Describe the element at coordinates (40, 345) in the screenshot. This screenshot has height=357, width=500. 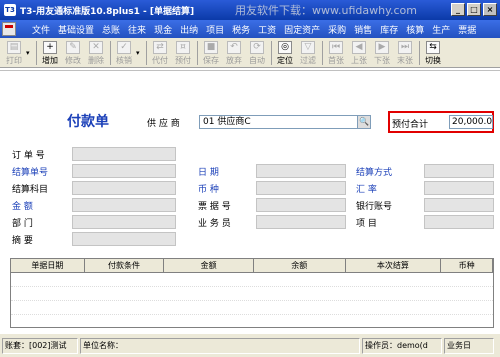
I see `status-account: 账套：[002]测试` at that location.